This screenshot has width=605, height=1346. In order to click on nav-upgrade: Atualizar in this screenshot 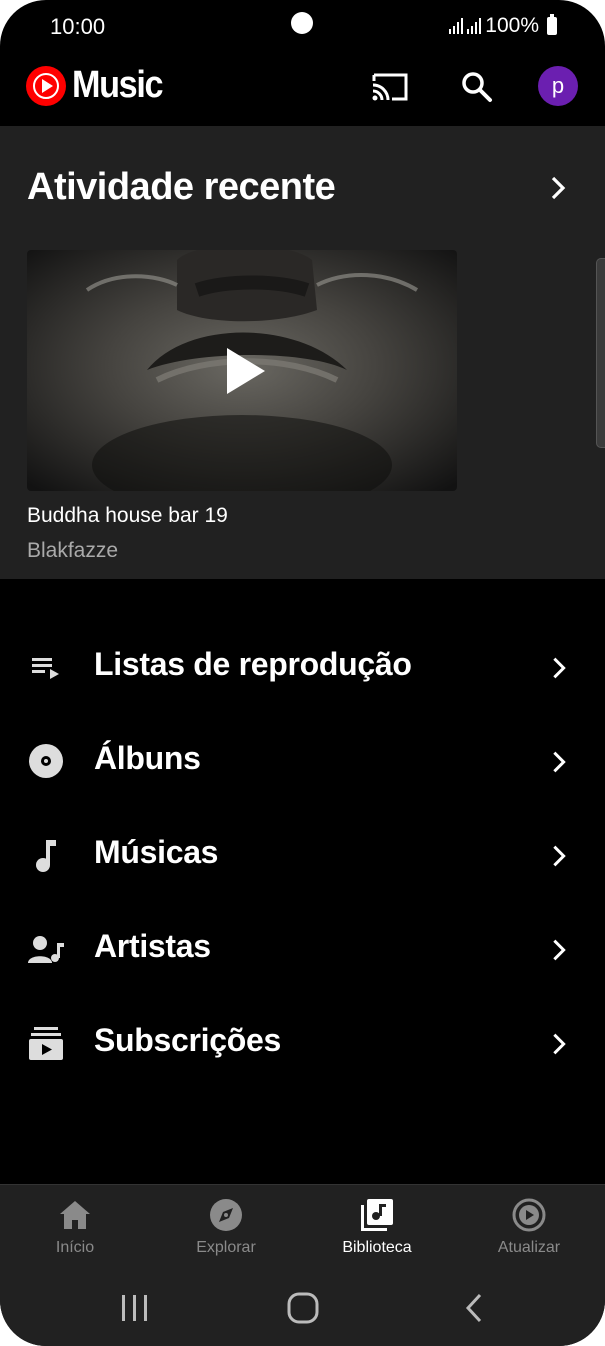, I will do `click(529, 1227)`.